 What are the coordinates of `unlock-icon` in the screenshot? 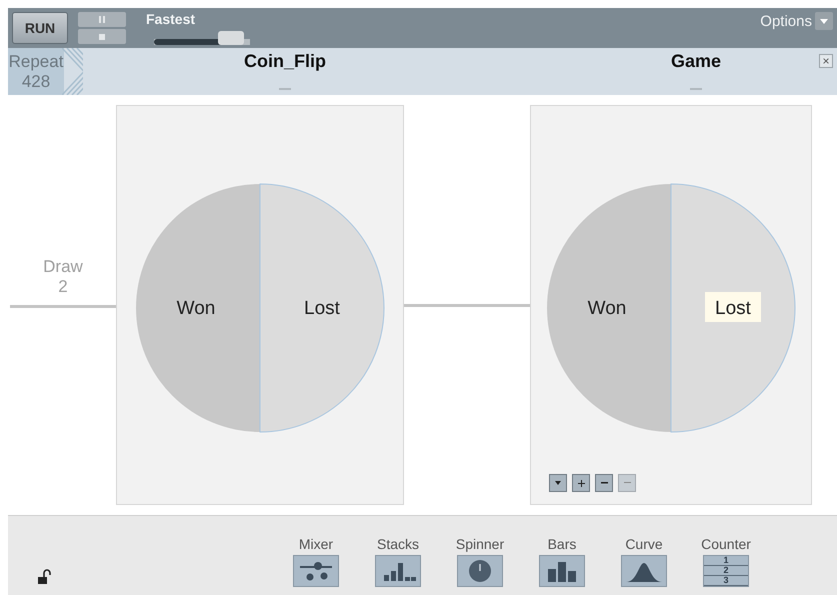 It's located at (45, 577).